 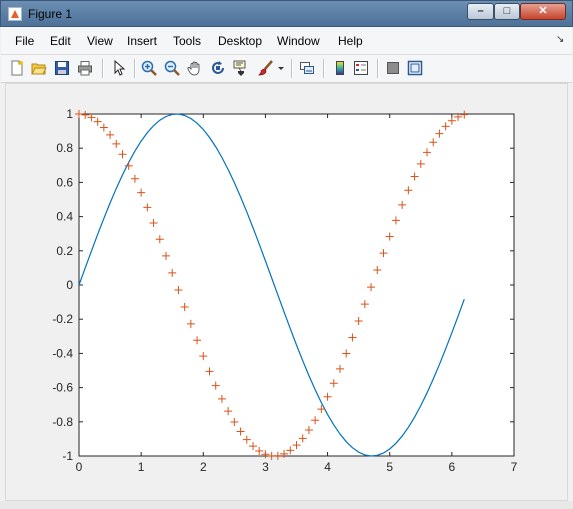 I want to click on x-tick-label: 5, so click(x=389, y=467).